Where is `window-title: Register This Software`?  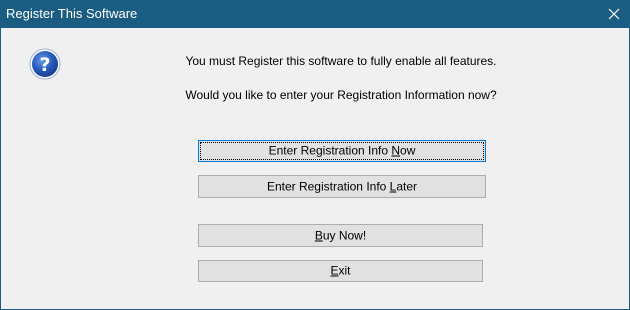
window-title: Register This Software is located at coordinates (72, 13).